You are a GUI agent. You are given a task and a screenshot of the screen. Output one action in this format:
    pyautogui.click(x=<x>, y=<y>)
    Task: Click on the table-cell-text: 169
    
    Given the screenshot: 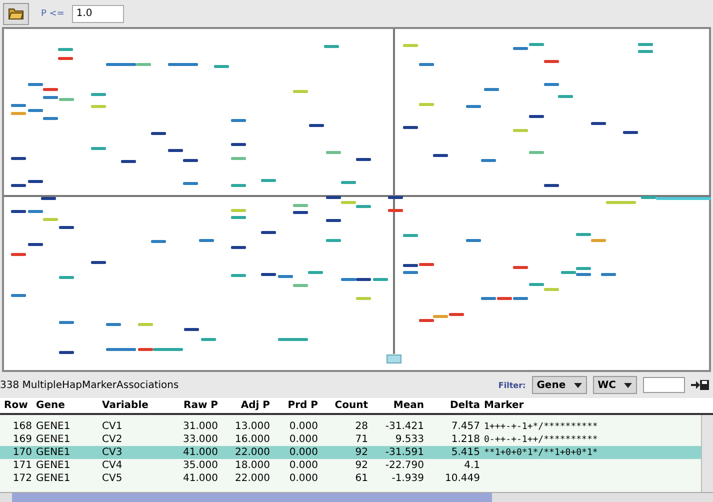 What is the action you would take?
    pyautogui.click(x=22, y=439)
    